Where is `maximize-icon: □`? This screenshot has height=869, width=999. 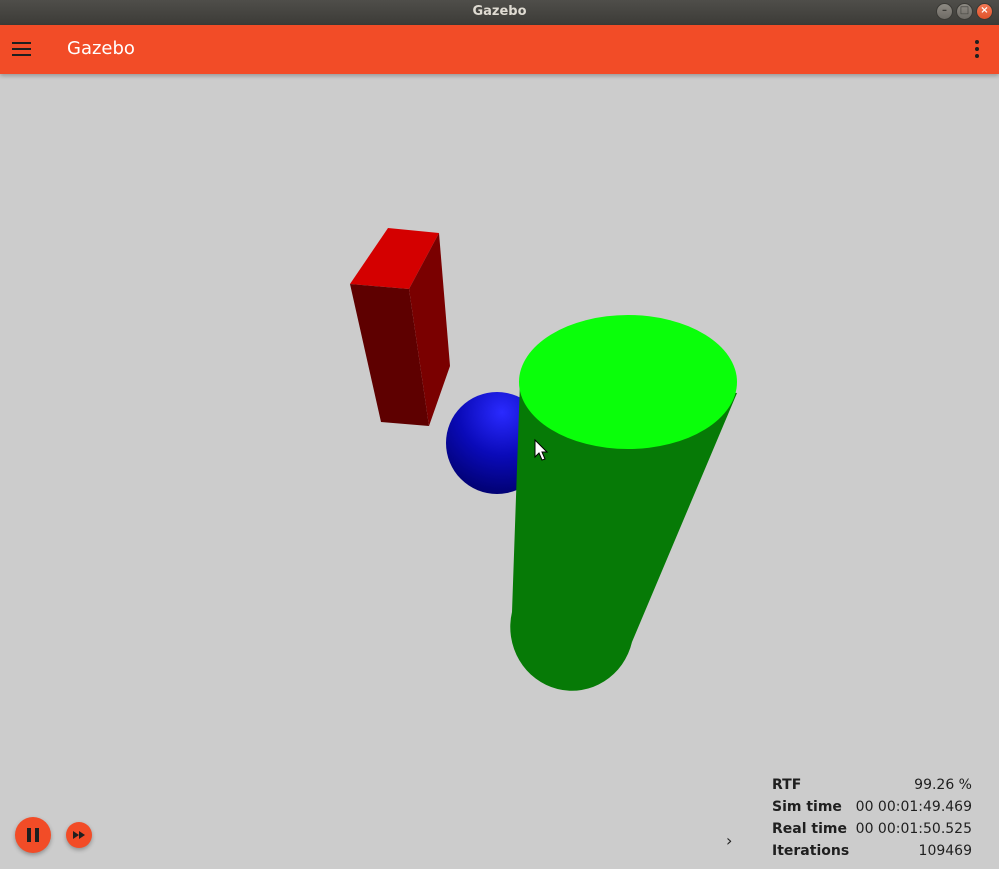
maximize-icon: □ is located at coordinates (964, 10).